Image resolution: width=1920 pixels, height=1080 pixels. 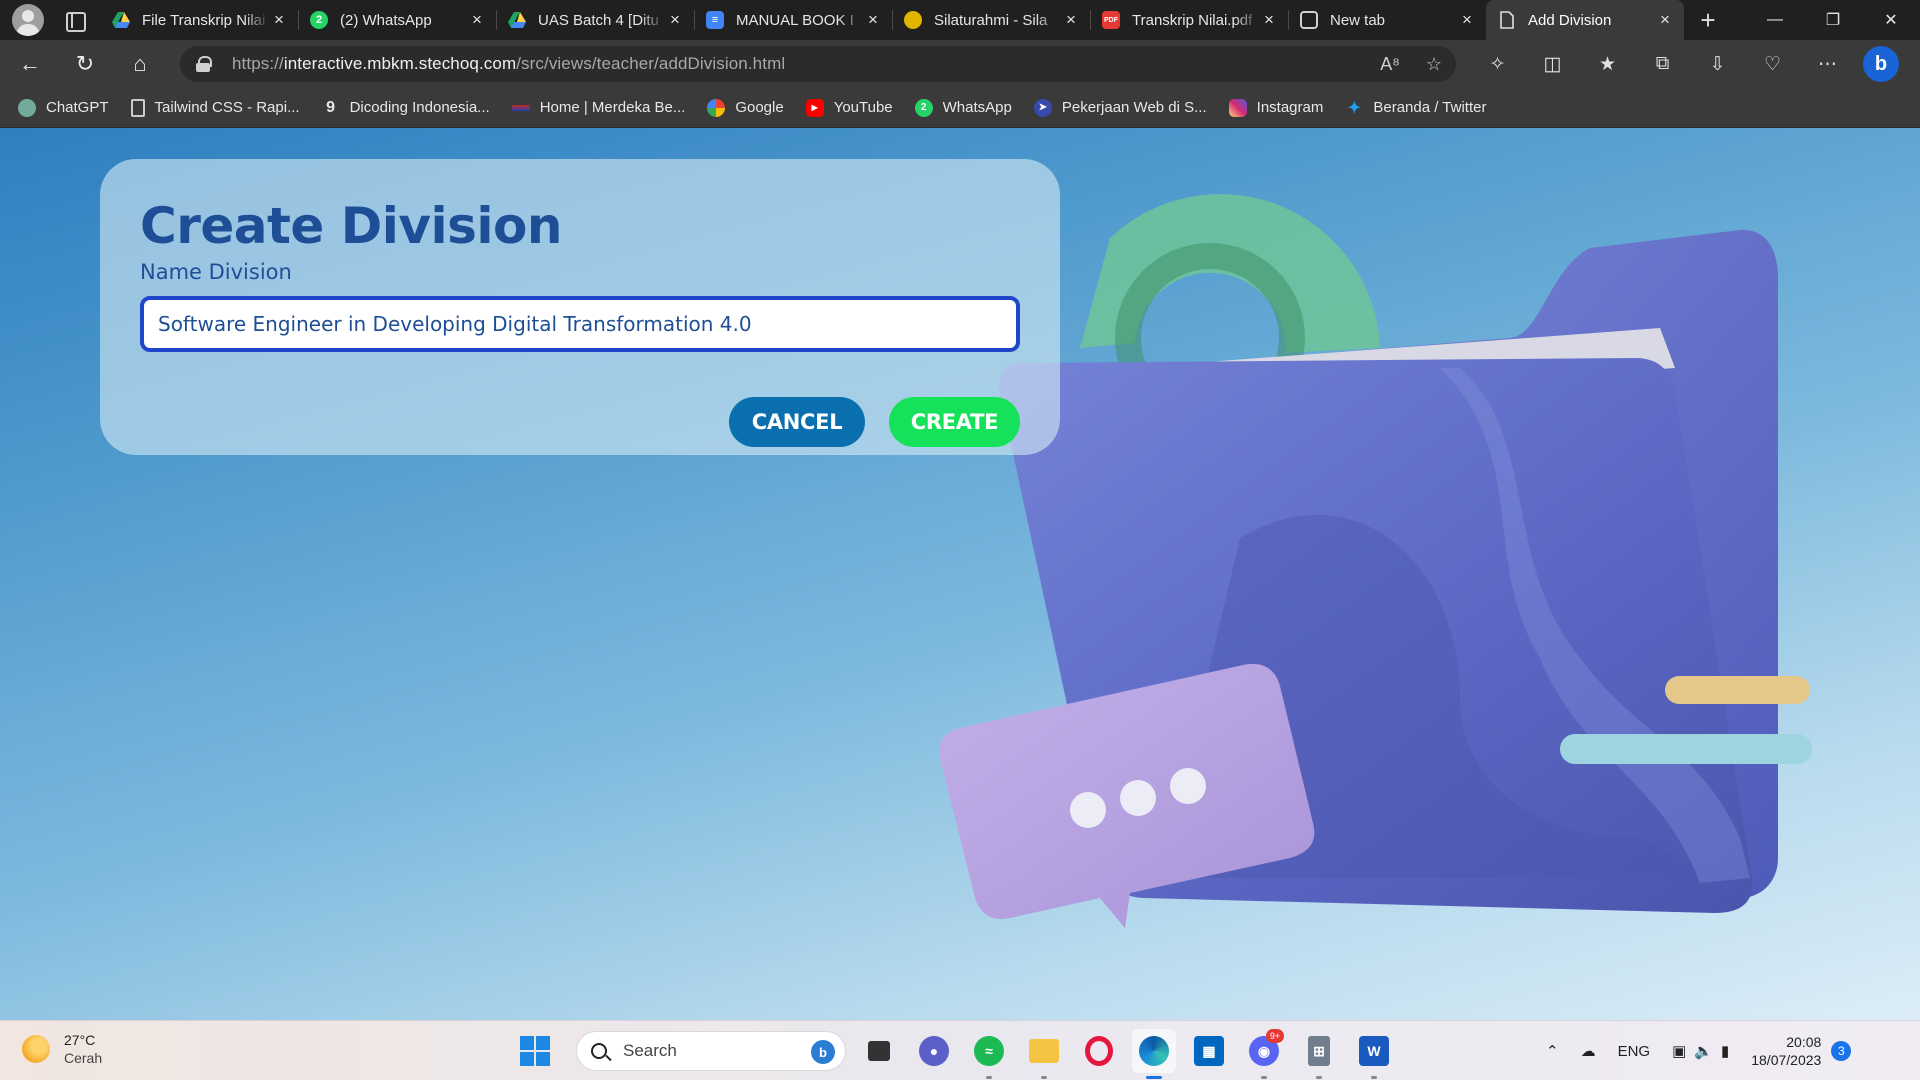 I want to click on calculator-icon: ⊞, so click(x=1319, y=1051).